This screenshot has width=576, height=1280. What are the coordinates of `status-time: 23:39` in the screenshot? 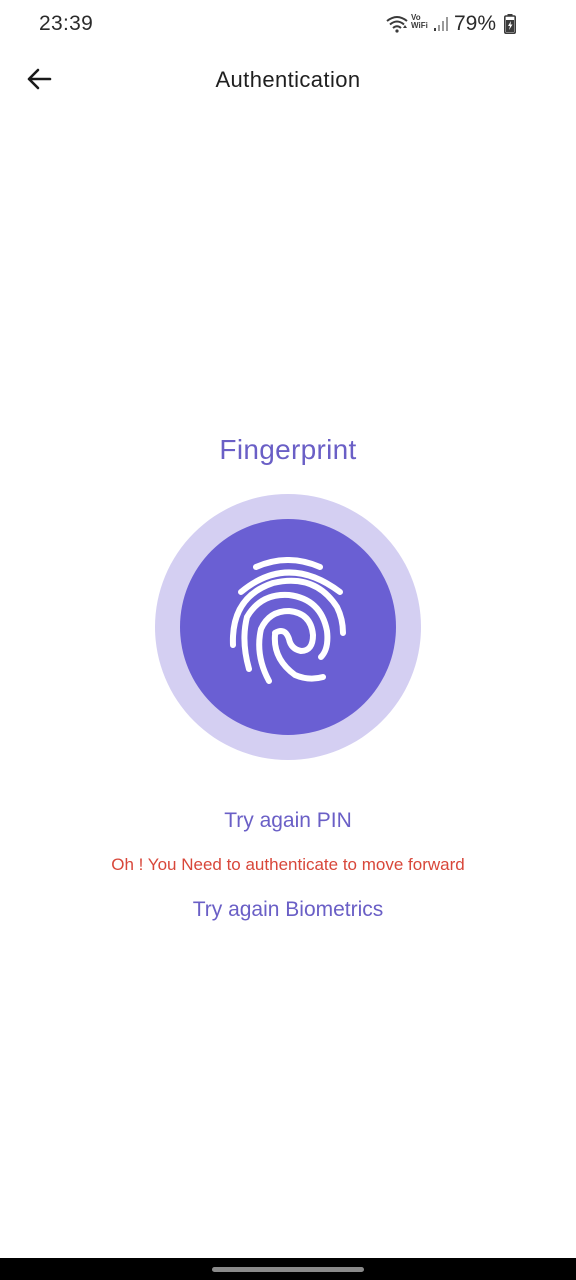 It's located at (66, 23).